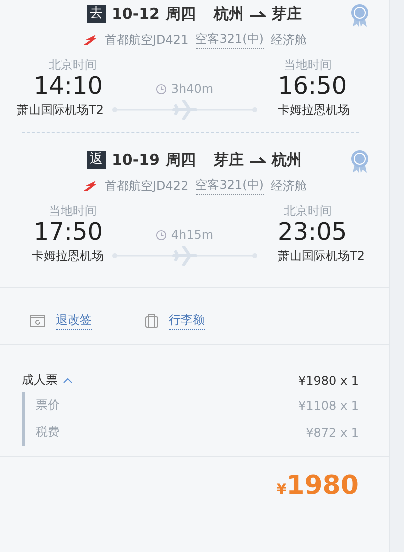 The height and width of the screenshot is (552, 404). I want to click on arrival-time: 23:05, so click(313, 232).